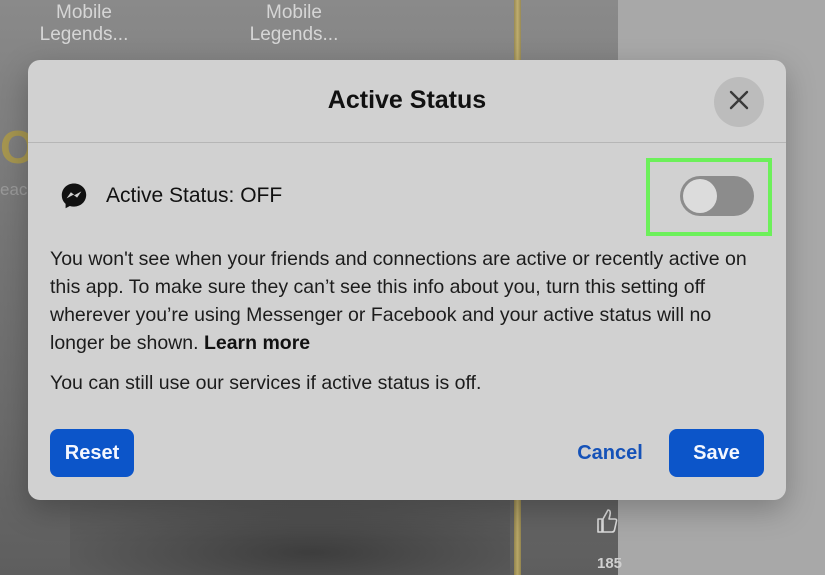 This screenshot has width=825, height=575. Describe the element at coordinates (74, 196) in the screenshot. I see `messenger-icon` at that location.